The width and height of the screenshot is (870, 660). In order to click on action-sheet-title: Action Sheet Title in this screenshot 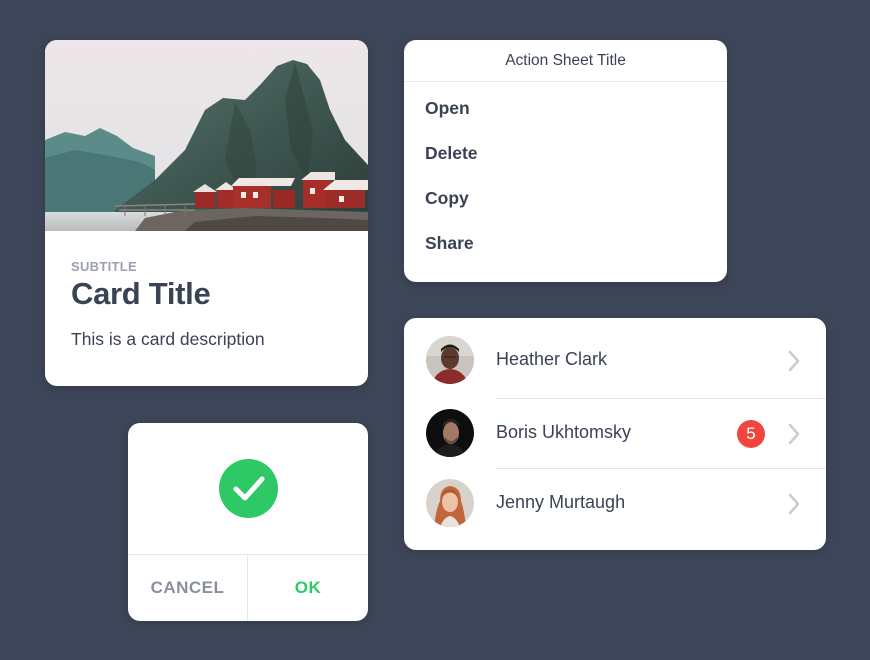, I will do `click(565, 61)`.